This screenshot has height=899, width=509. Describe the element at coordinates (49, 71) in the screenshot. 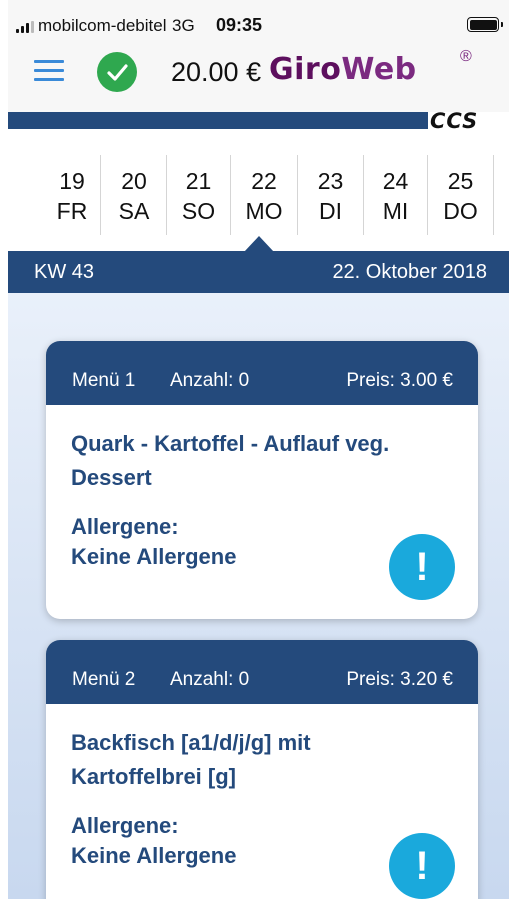

I see `hamburger-menu-icon` at that location.